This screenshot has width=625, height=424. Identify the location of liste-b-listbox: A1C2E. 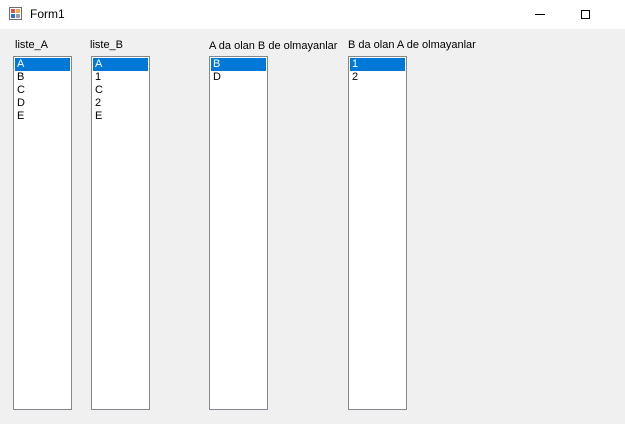
(120, 233).